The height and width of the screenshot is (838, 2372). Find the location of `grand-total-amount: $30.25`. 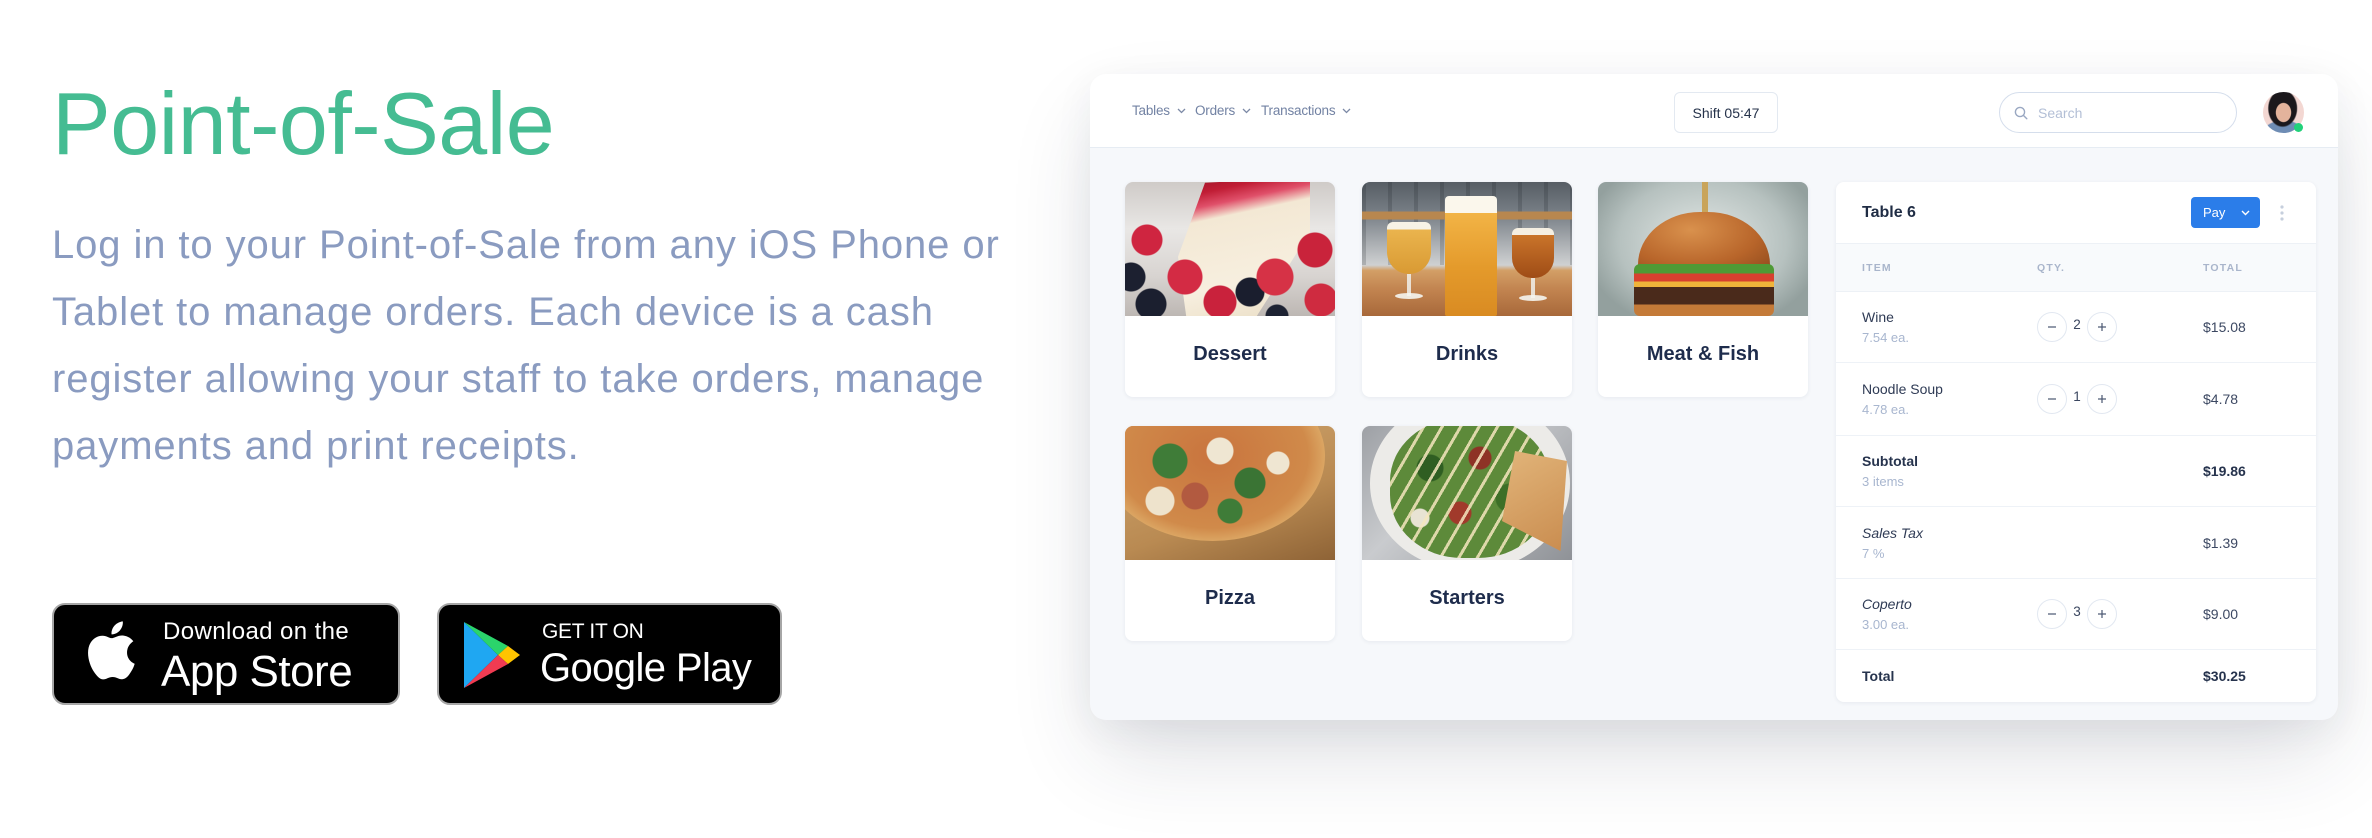

grand-total-amount: $30.25 is located at coordinates (2224, 676).